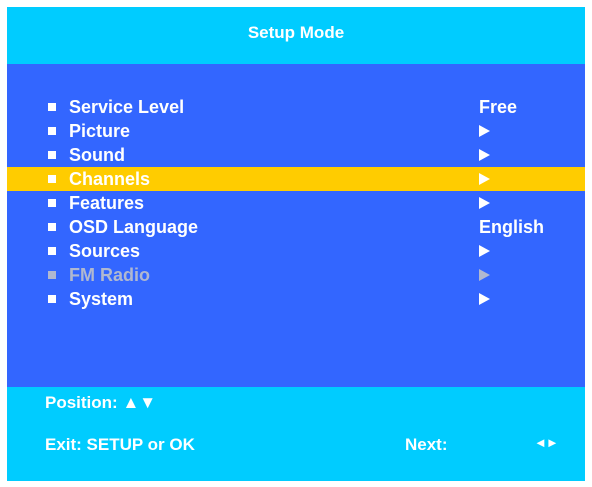 Image resolution: width=592 pixels, height=487 pixels. I want to click on menu-item-label: Sound, so click(97, 155).